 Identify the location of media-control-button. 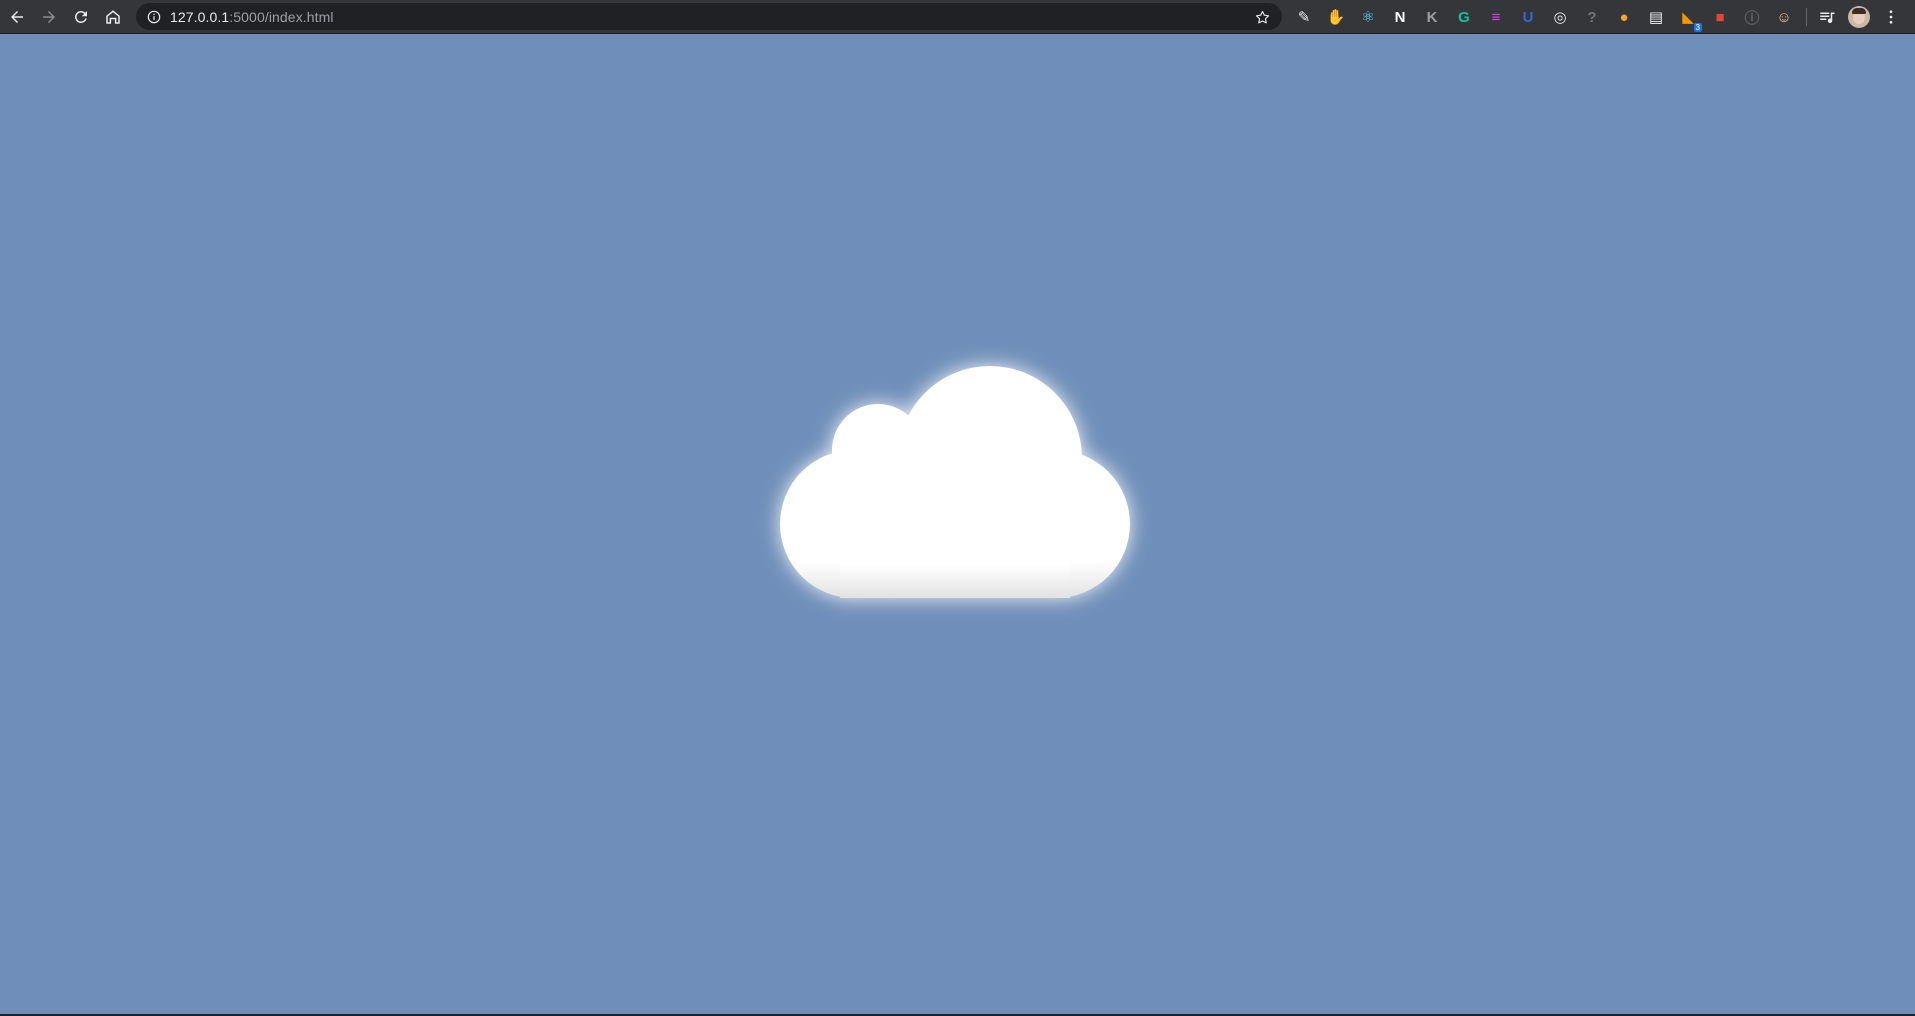
(1827, 17).